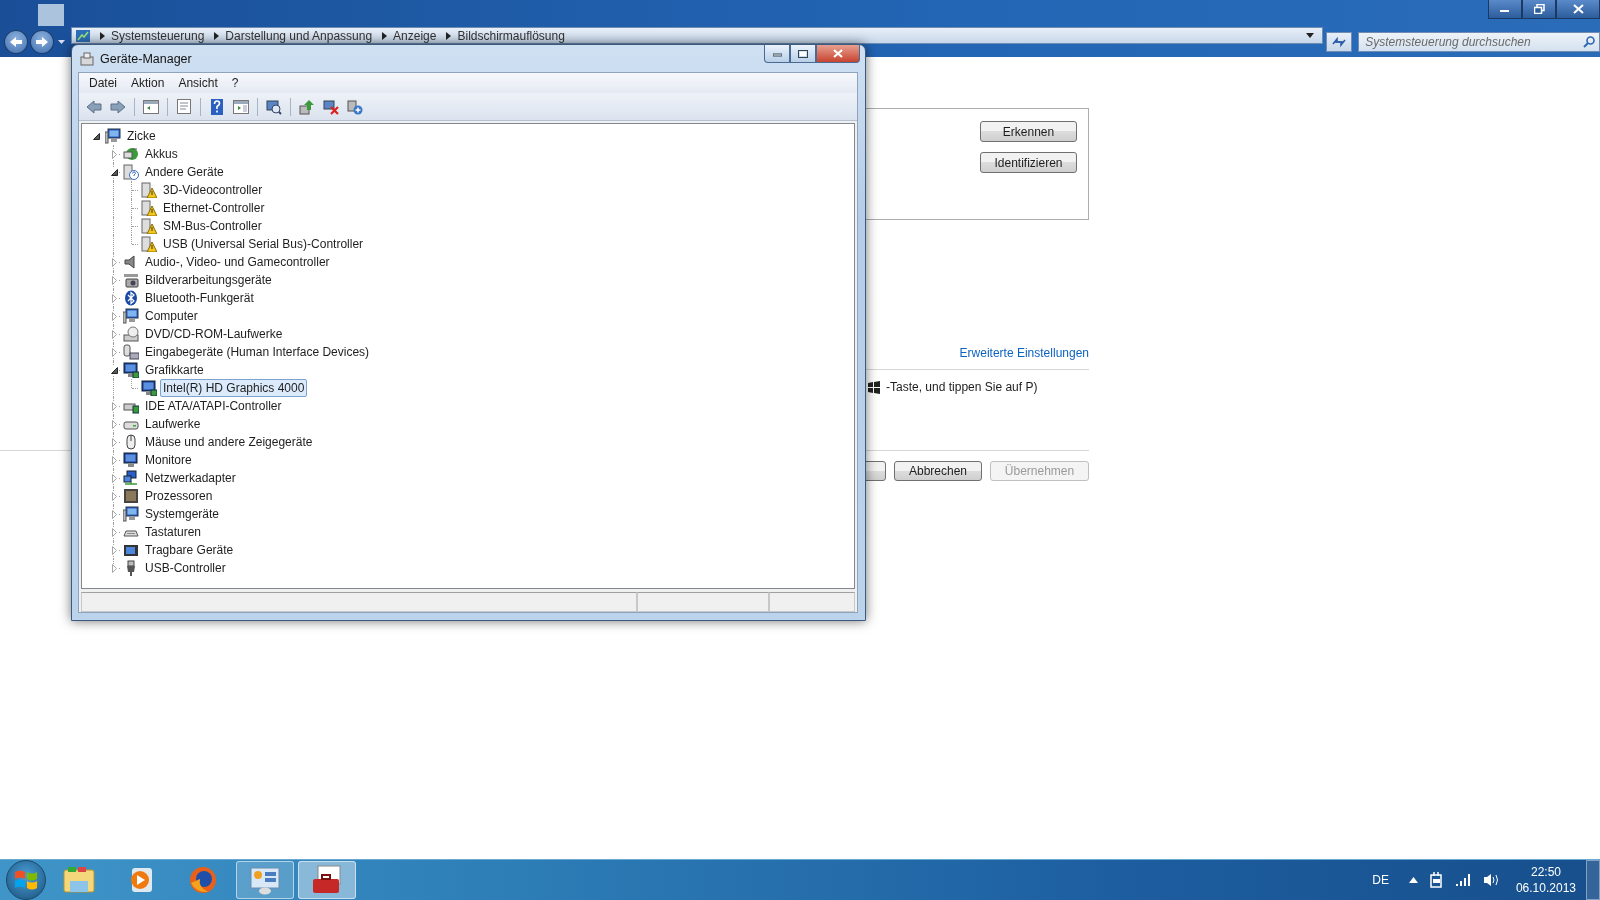 Image resolution: width=1600 pixels, height=900 pixels. I want to click on signal-icon, so click(1463, 880).